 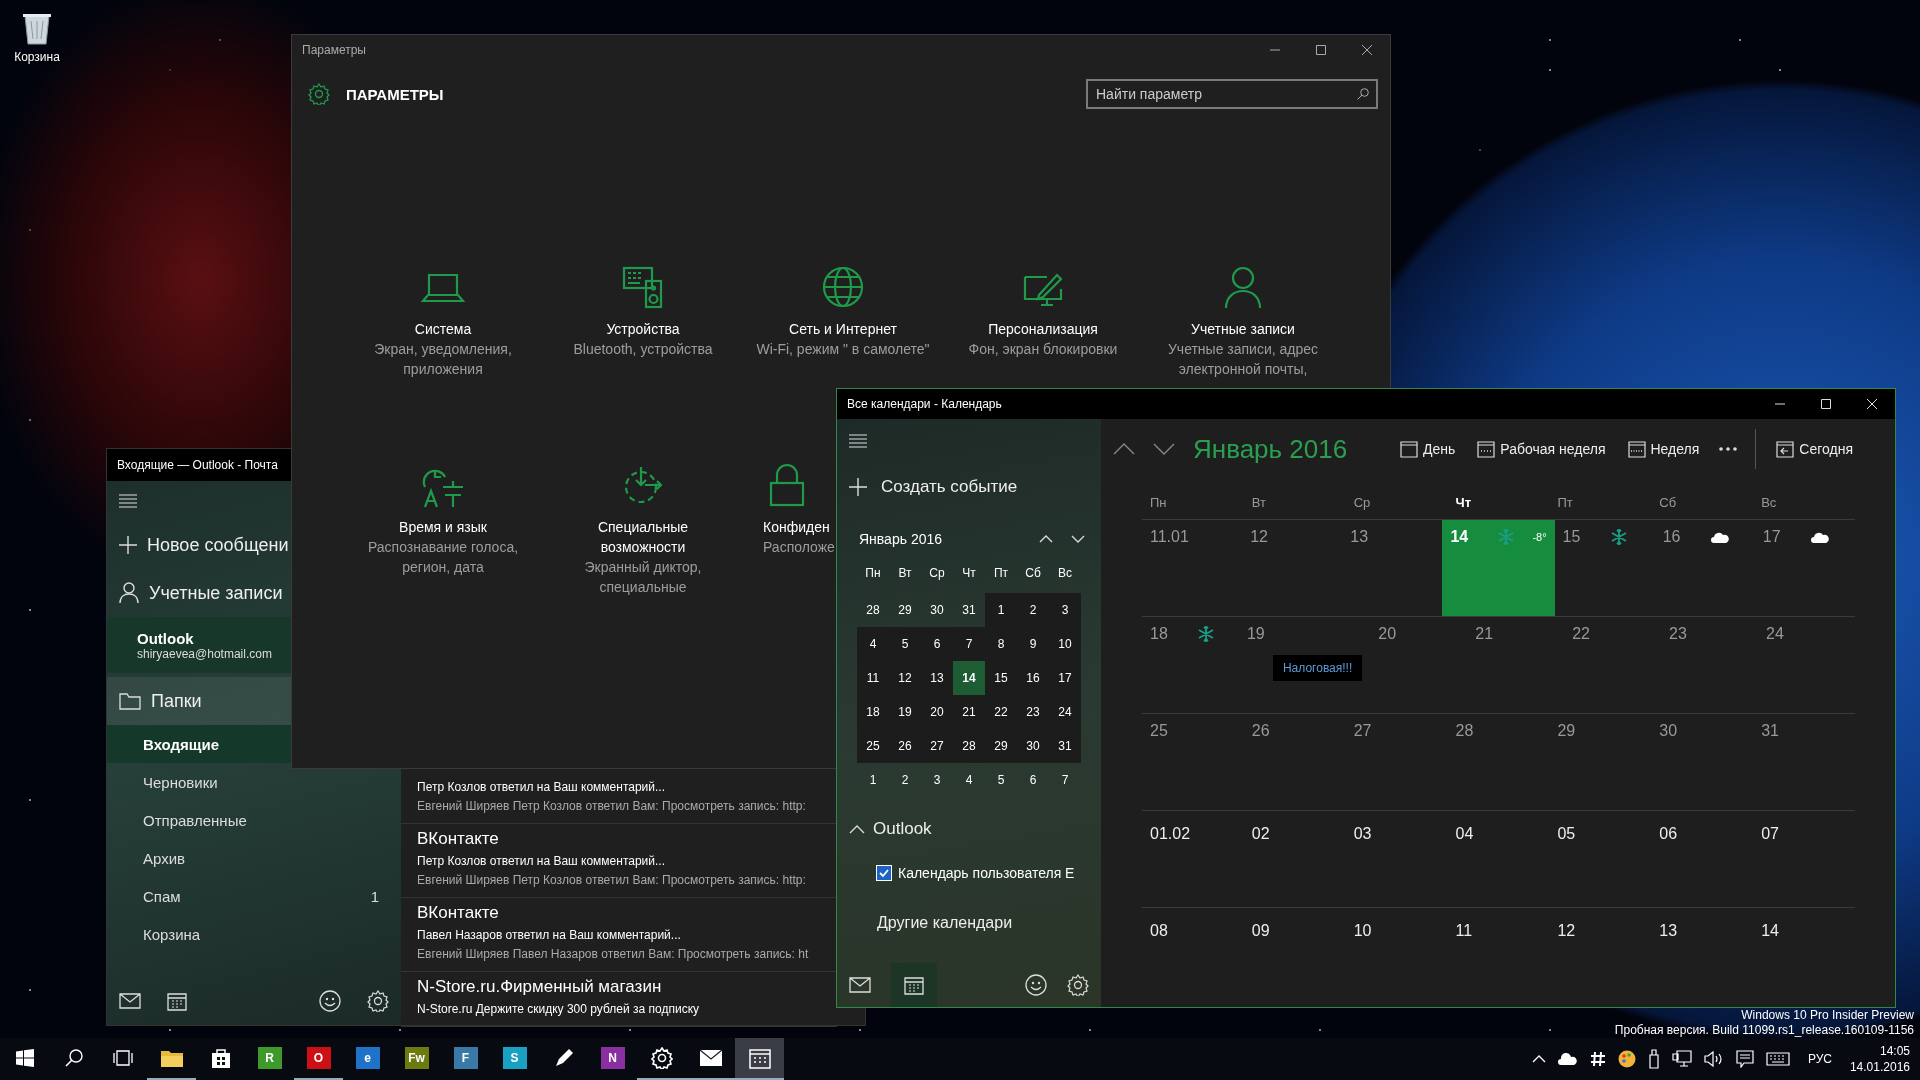 What do you see at coordinates (1713, 1059) in the screenshot?
I see `volume-icon` at bounding box center [1713, 1059].